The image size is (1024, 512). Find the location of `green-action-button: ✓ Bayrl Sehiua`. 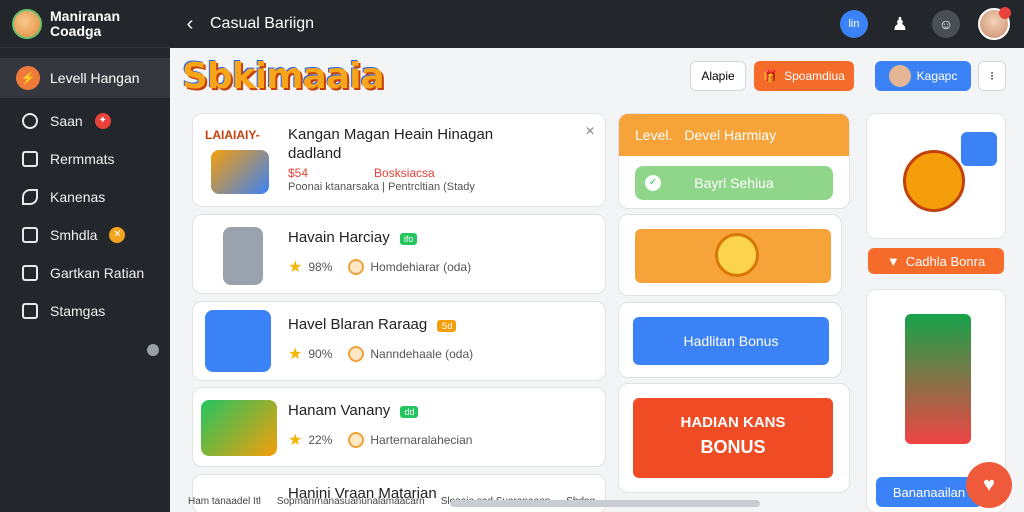

green-action-button: ✓ Bayrl Sehiua is located at coordinates (734, 183).